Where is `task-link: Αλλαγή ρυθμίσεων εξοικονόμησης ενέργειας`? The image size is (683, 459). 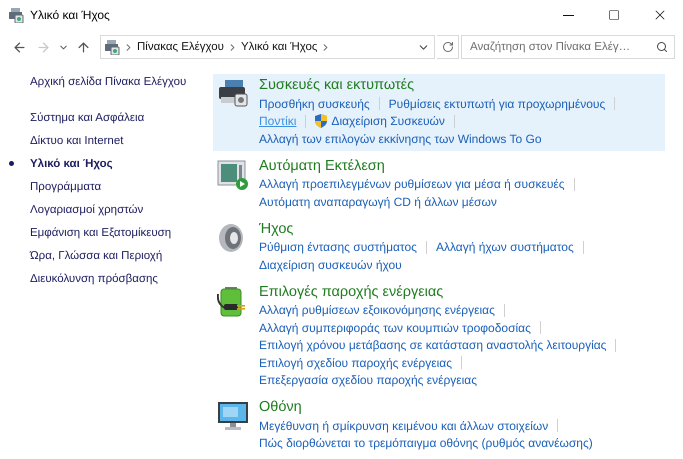 task-link: Αλλαγή ρυθμίσεων εξοικονόμησης ενέργειας is located at coordinates (377, 310).